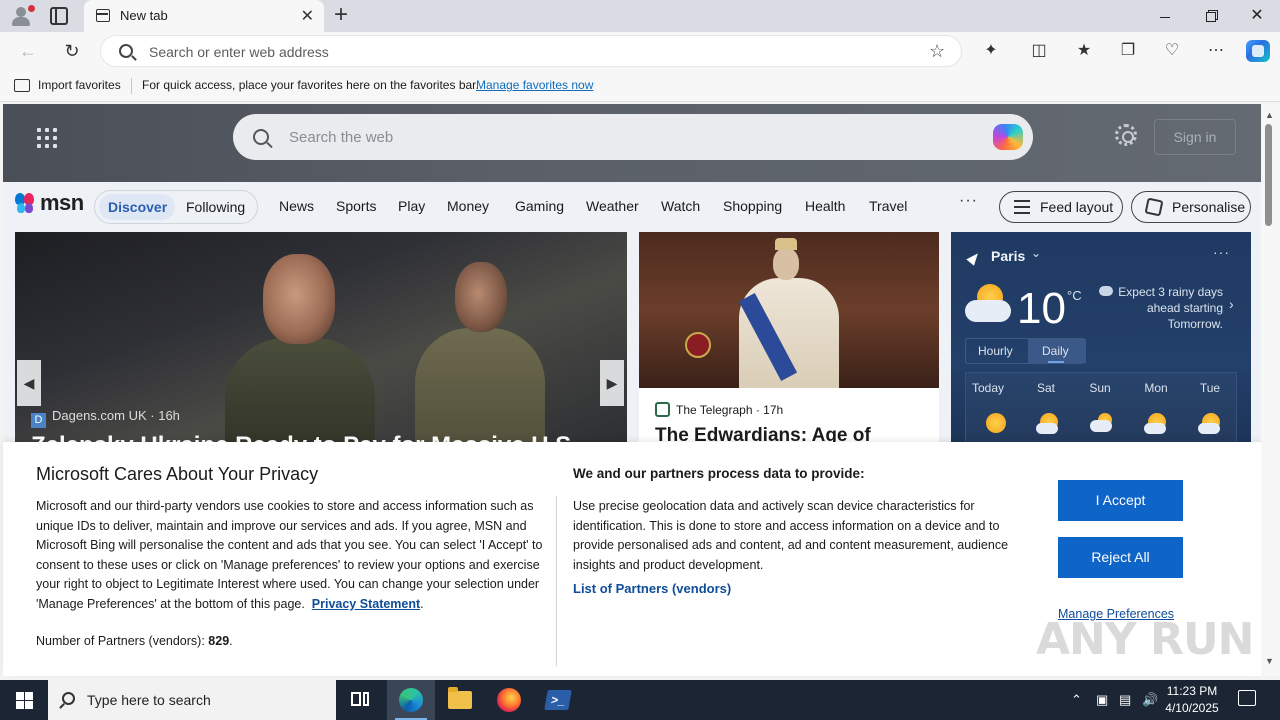  Describe the element at coordinates (192, 700) in the screenshot. I see `taskbar-search-box: Type here to search` at that location.